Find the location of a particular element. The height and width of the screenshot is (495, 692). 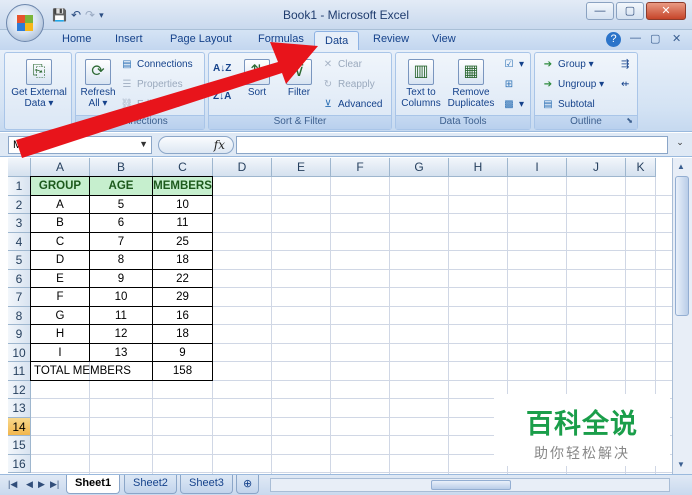

column-header-c: C is located at coordinates (183, 167).